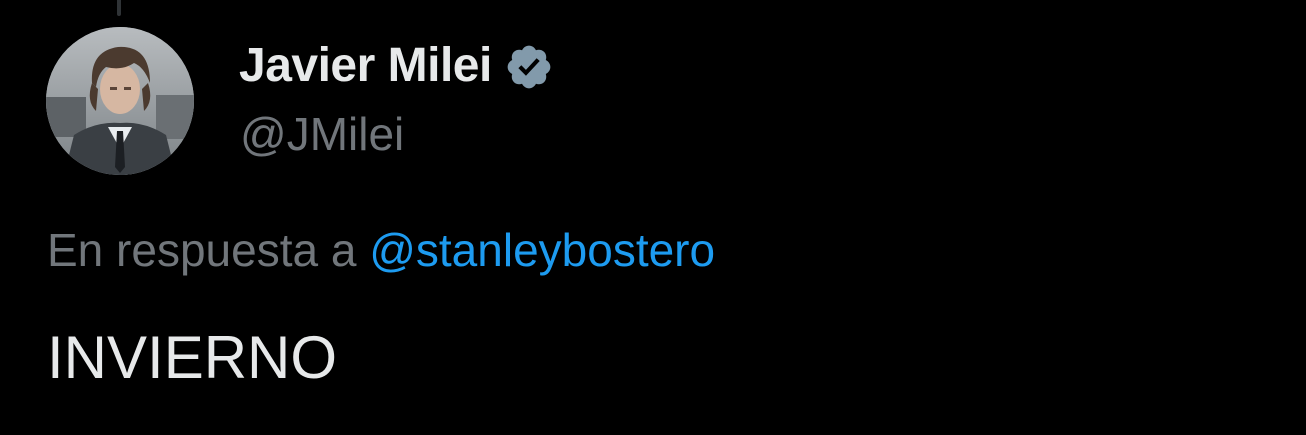 The height and width of the screenshot is (435, 1306). What do you see at coordinates (192, 357) in the screenshot?
I see `tweet-text: INVIERNO` at bounding box center [192, 357].